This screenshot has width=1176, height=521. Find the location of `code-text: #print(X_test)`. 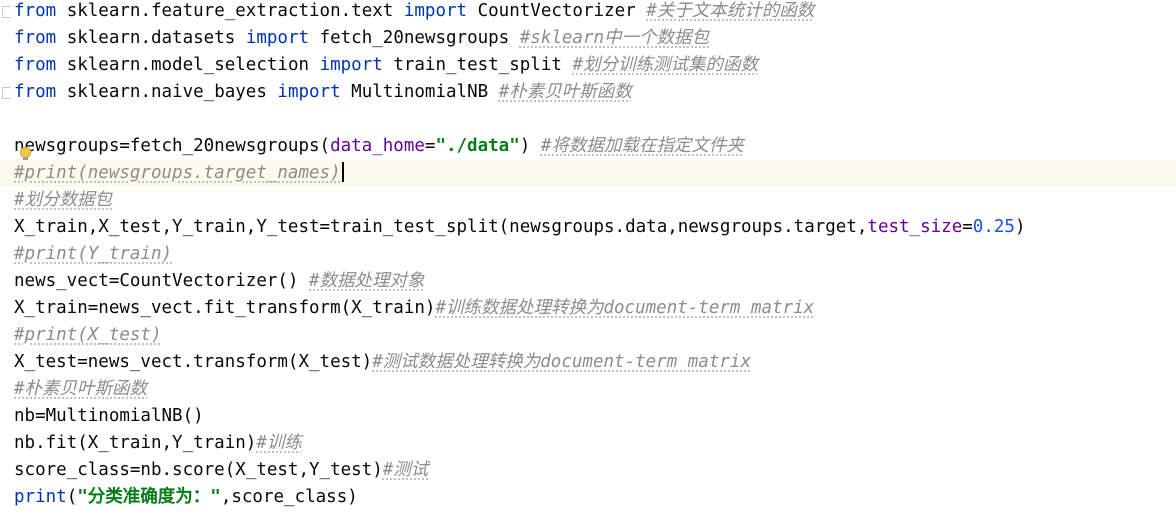

code-text: #print(X_test) is located at coordinates (88, 335).